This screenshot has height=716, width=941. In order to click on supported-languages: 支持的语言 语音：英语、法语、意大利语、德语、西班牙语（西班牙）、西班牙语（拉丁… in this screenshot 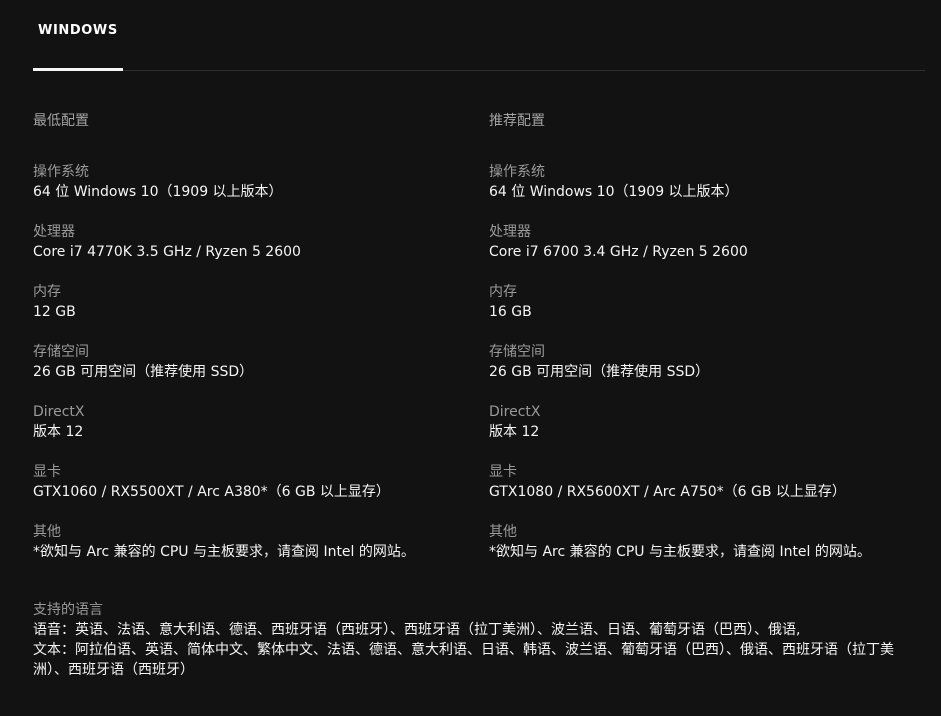, I will do `click(475, 640)`.